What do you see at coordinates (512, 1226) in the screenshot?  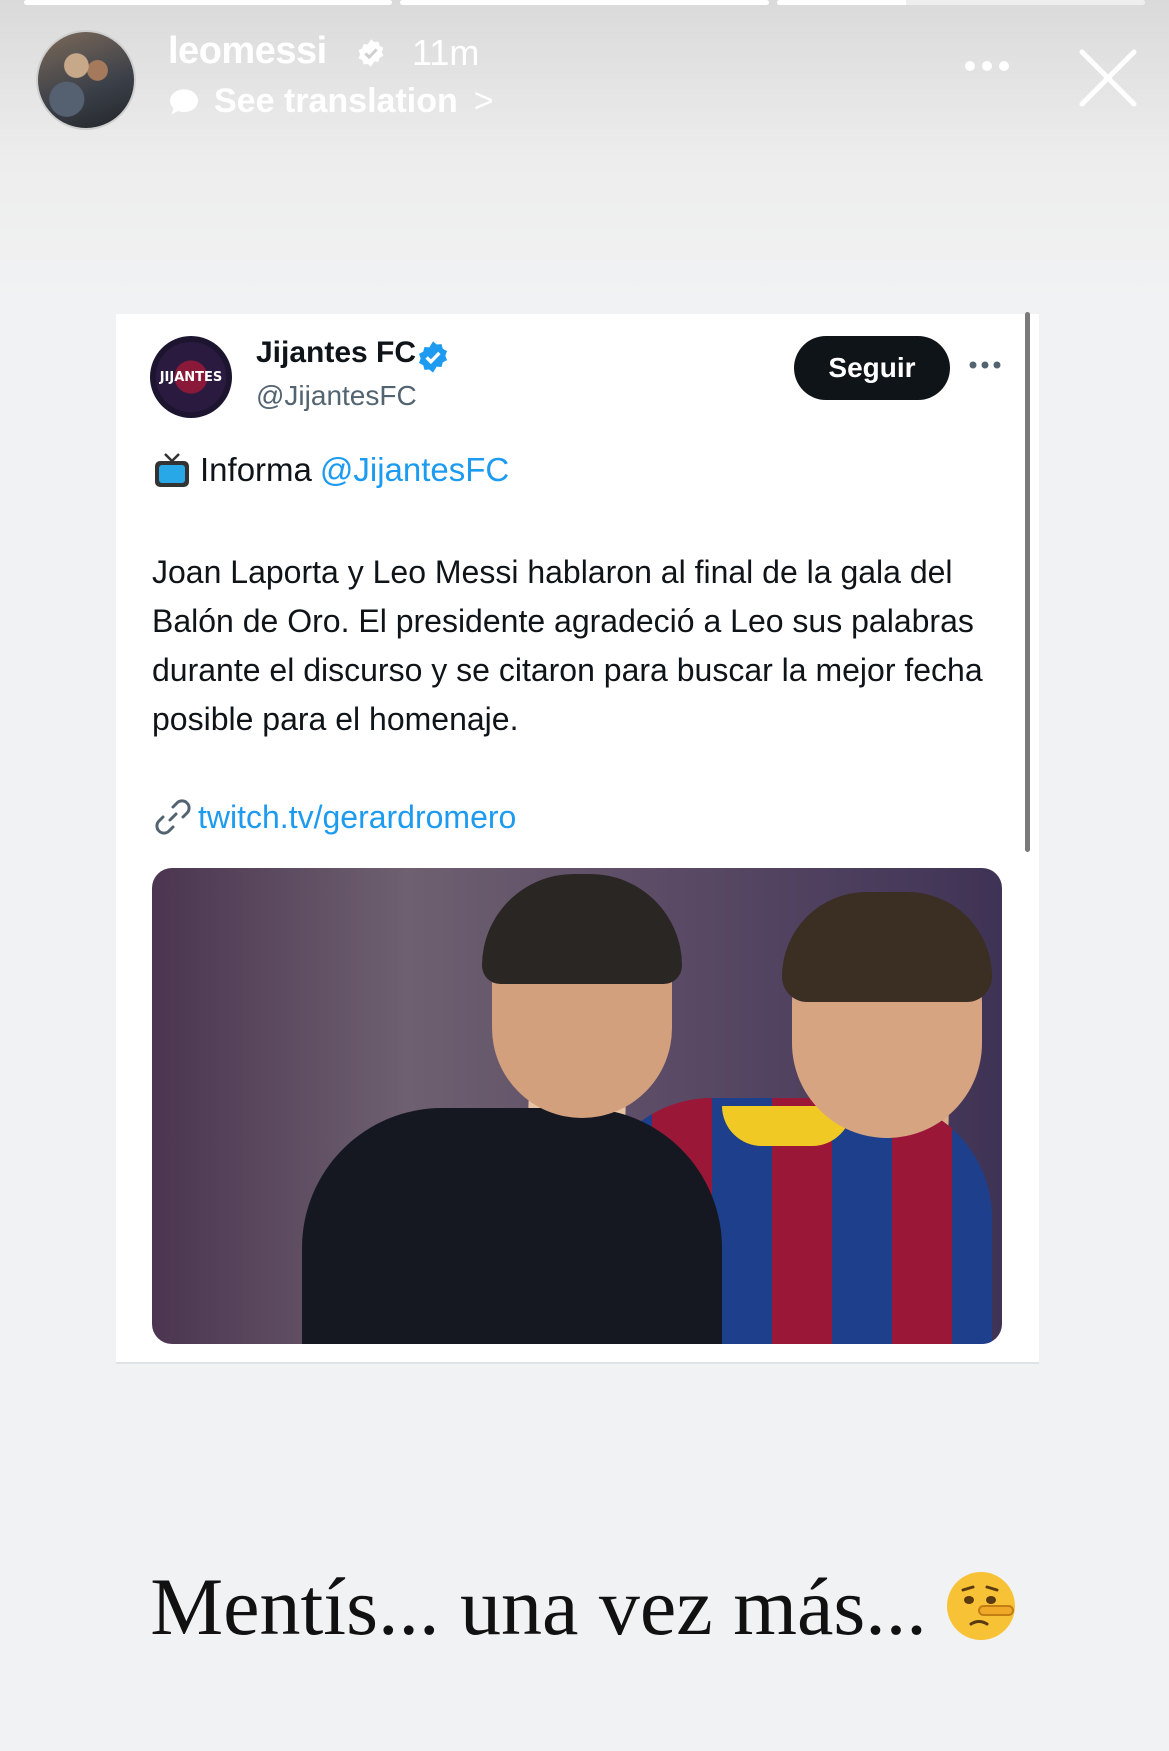 I see `photo-jacket` at bounding box center [512, 1226].